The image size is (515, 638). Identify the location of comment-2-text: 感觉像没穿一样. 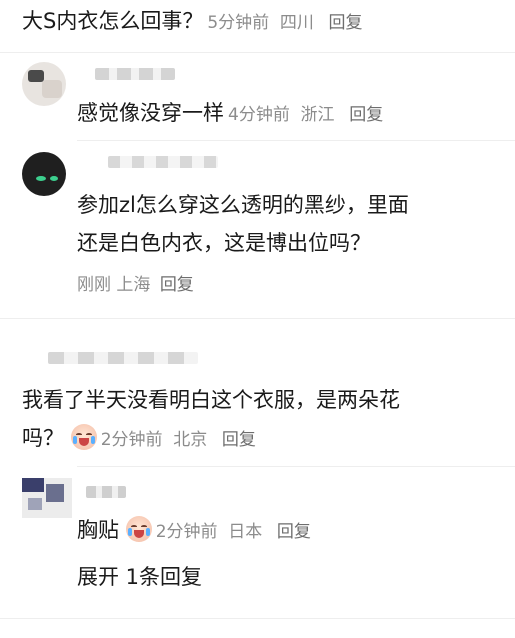
(150, 113).